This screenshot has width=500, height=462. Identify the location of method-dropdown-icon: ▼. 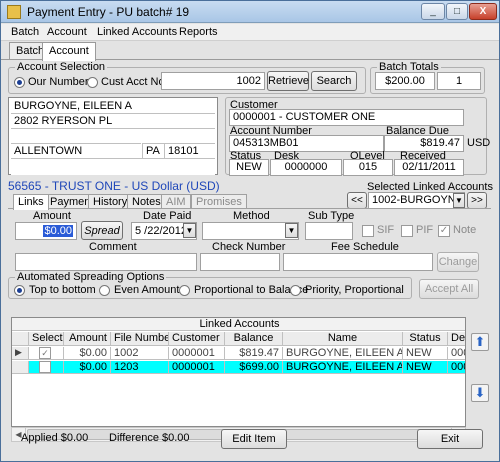
(291, 230).